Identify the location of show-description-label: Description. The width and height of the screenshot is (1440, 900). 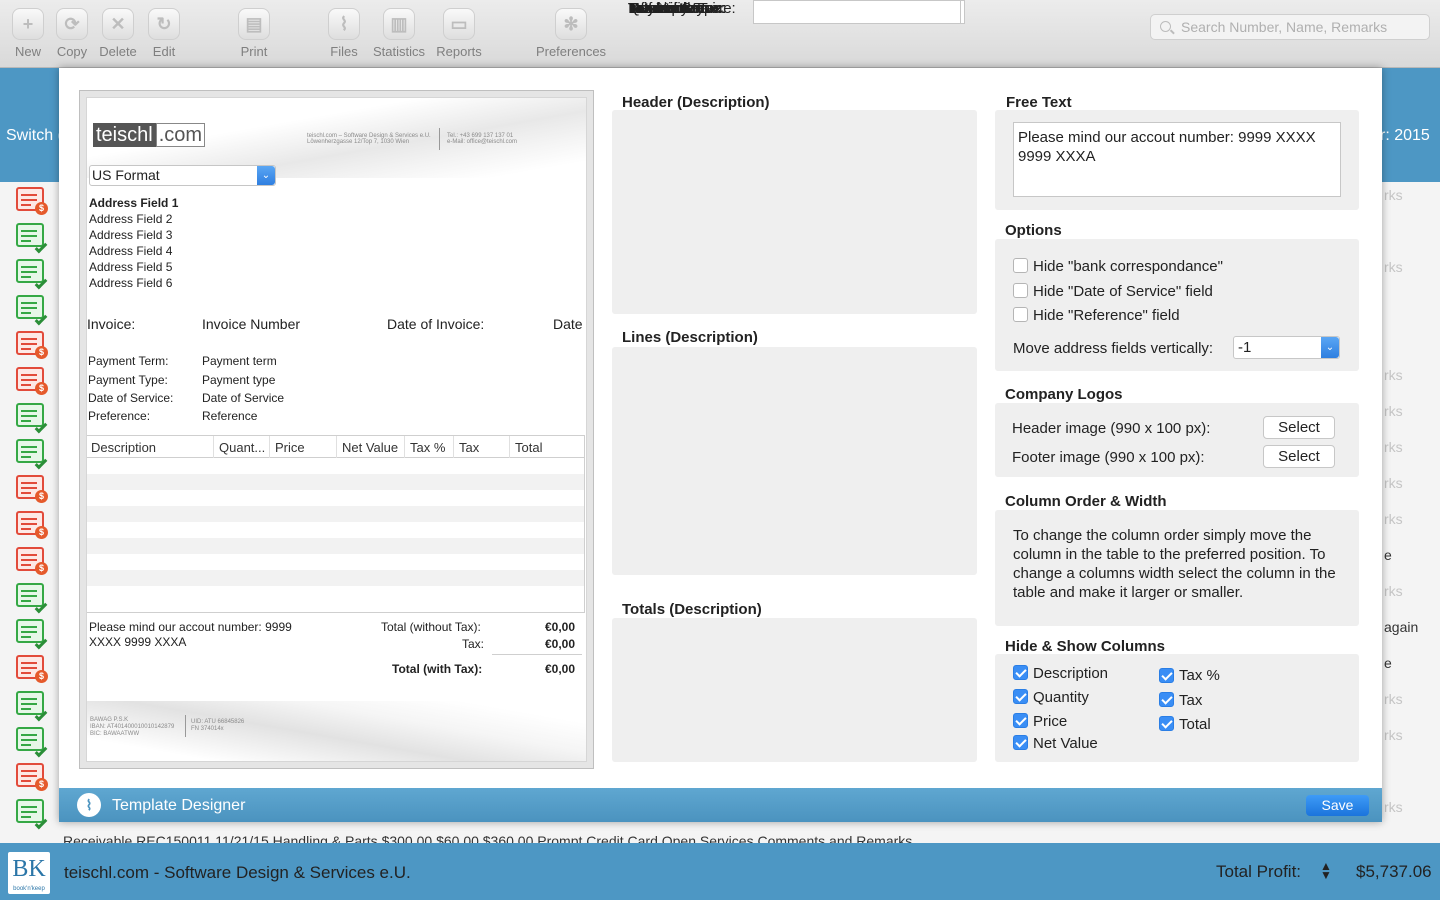
(1071, 673).